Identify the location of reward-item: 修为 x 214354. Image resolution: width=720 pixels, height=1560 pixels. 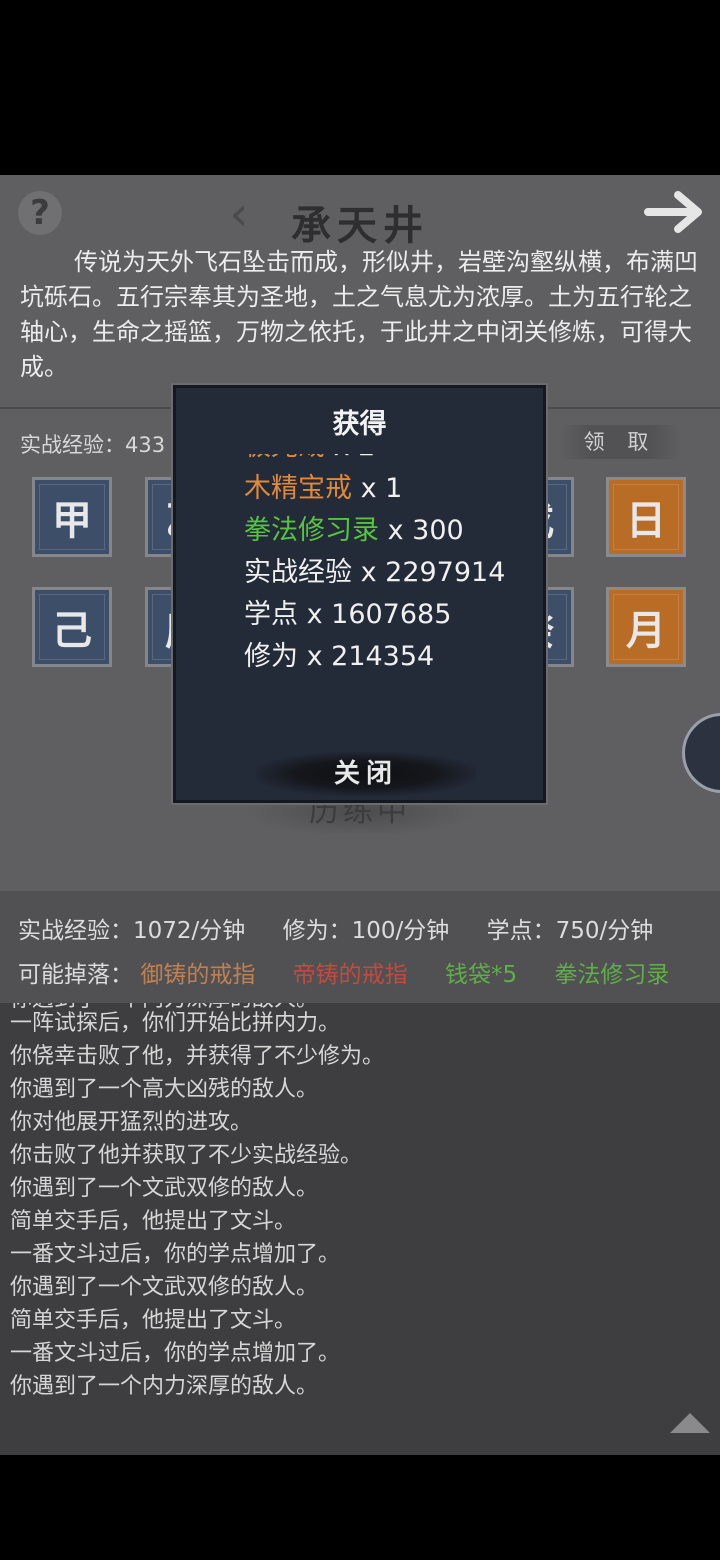
(339, 653).